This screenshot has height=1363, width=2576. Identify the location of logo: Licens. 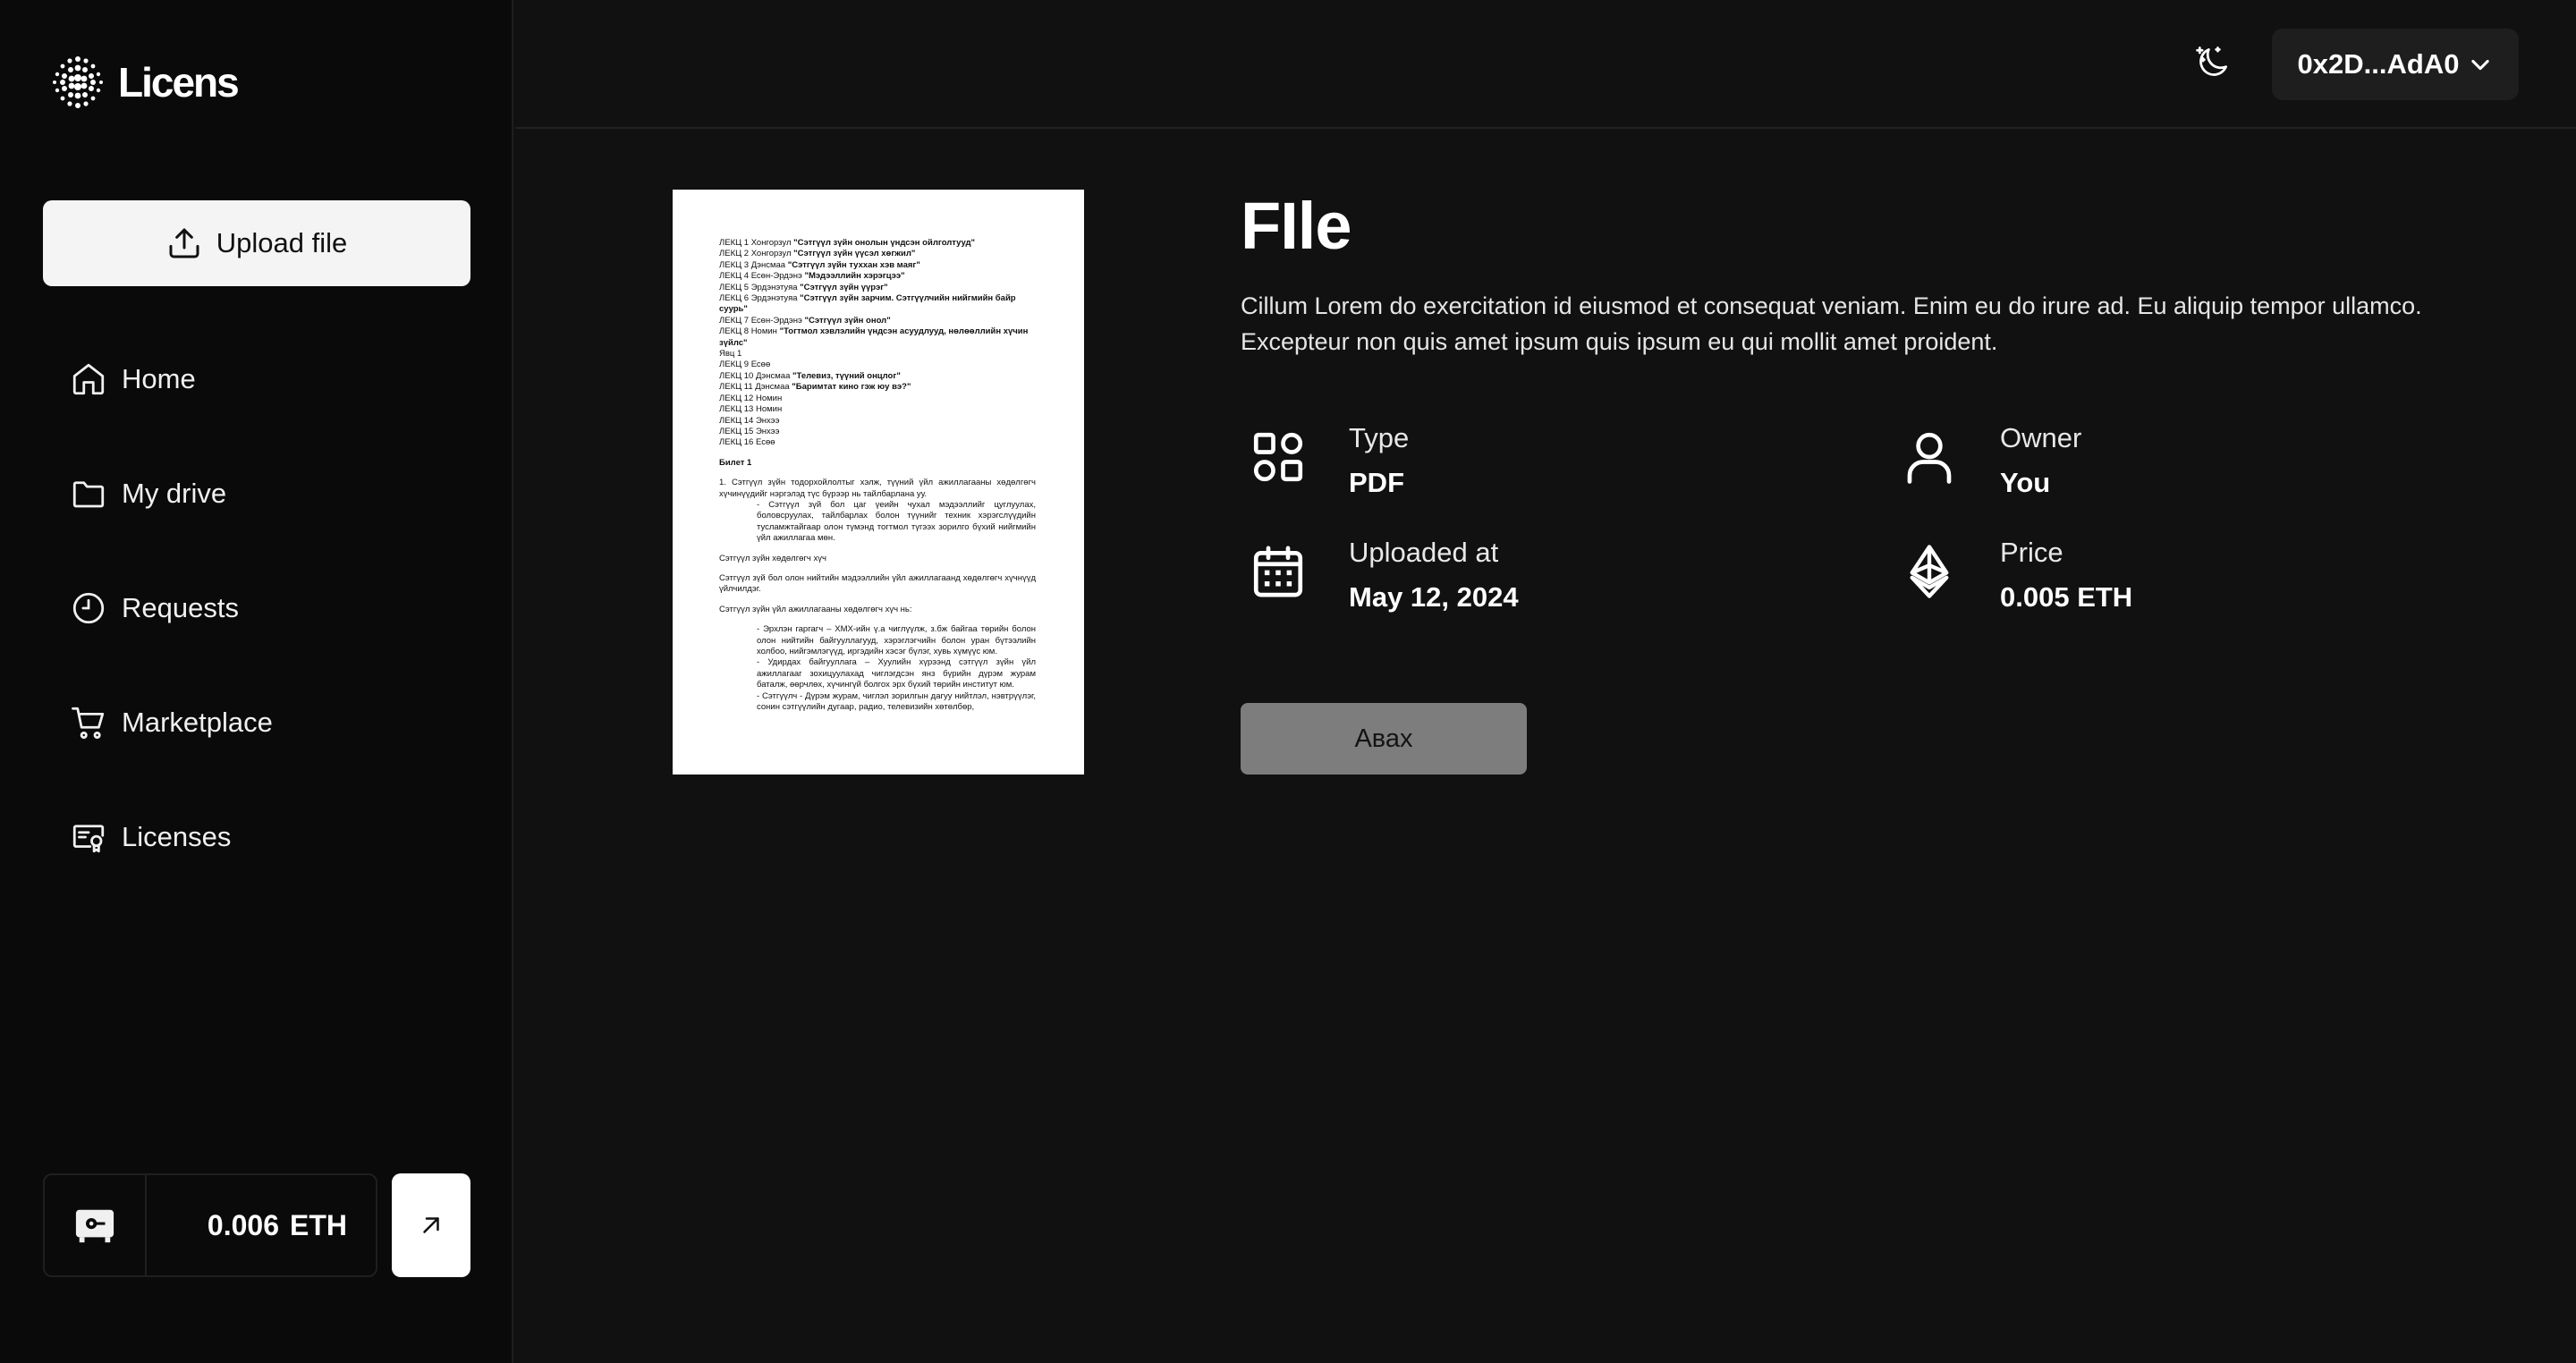
(145, 83).